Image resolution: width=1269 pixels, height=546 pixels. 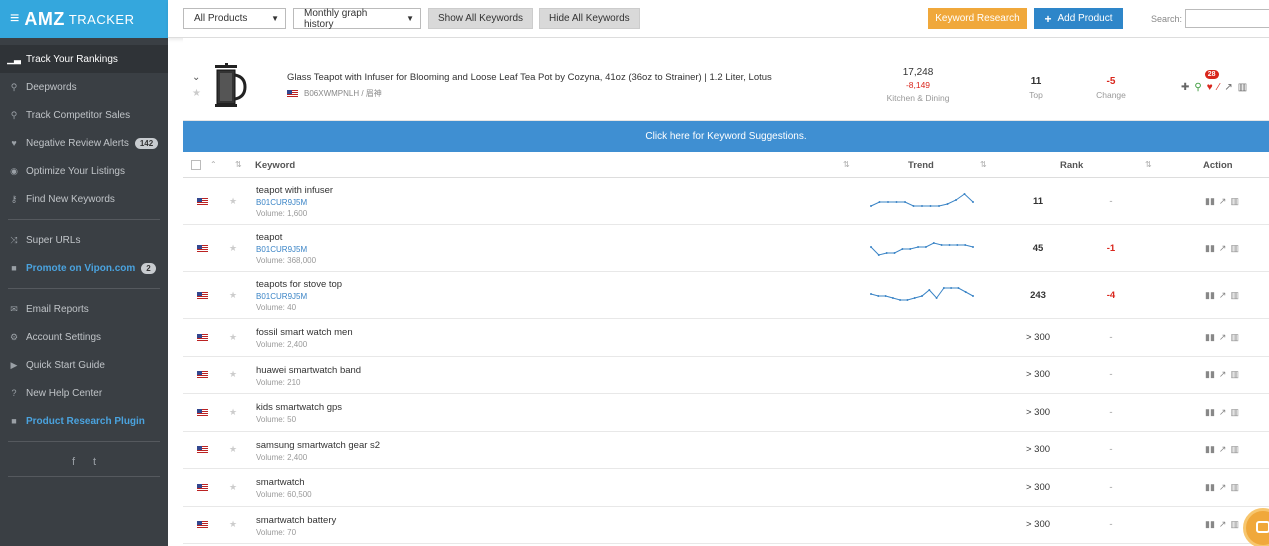 I want to click on keyword-text: kids smartwatch gps, so click(x=299, y=407).